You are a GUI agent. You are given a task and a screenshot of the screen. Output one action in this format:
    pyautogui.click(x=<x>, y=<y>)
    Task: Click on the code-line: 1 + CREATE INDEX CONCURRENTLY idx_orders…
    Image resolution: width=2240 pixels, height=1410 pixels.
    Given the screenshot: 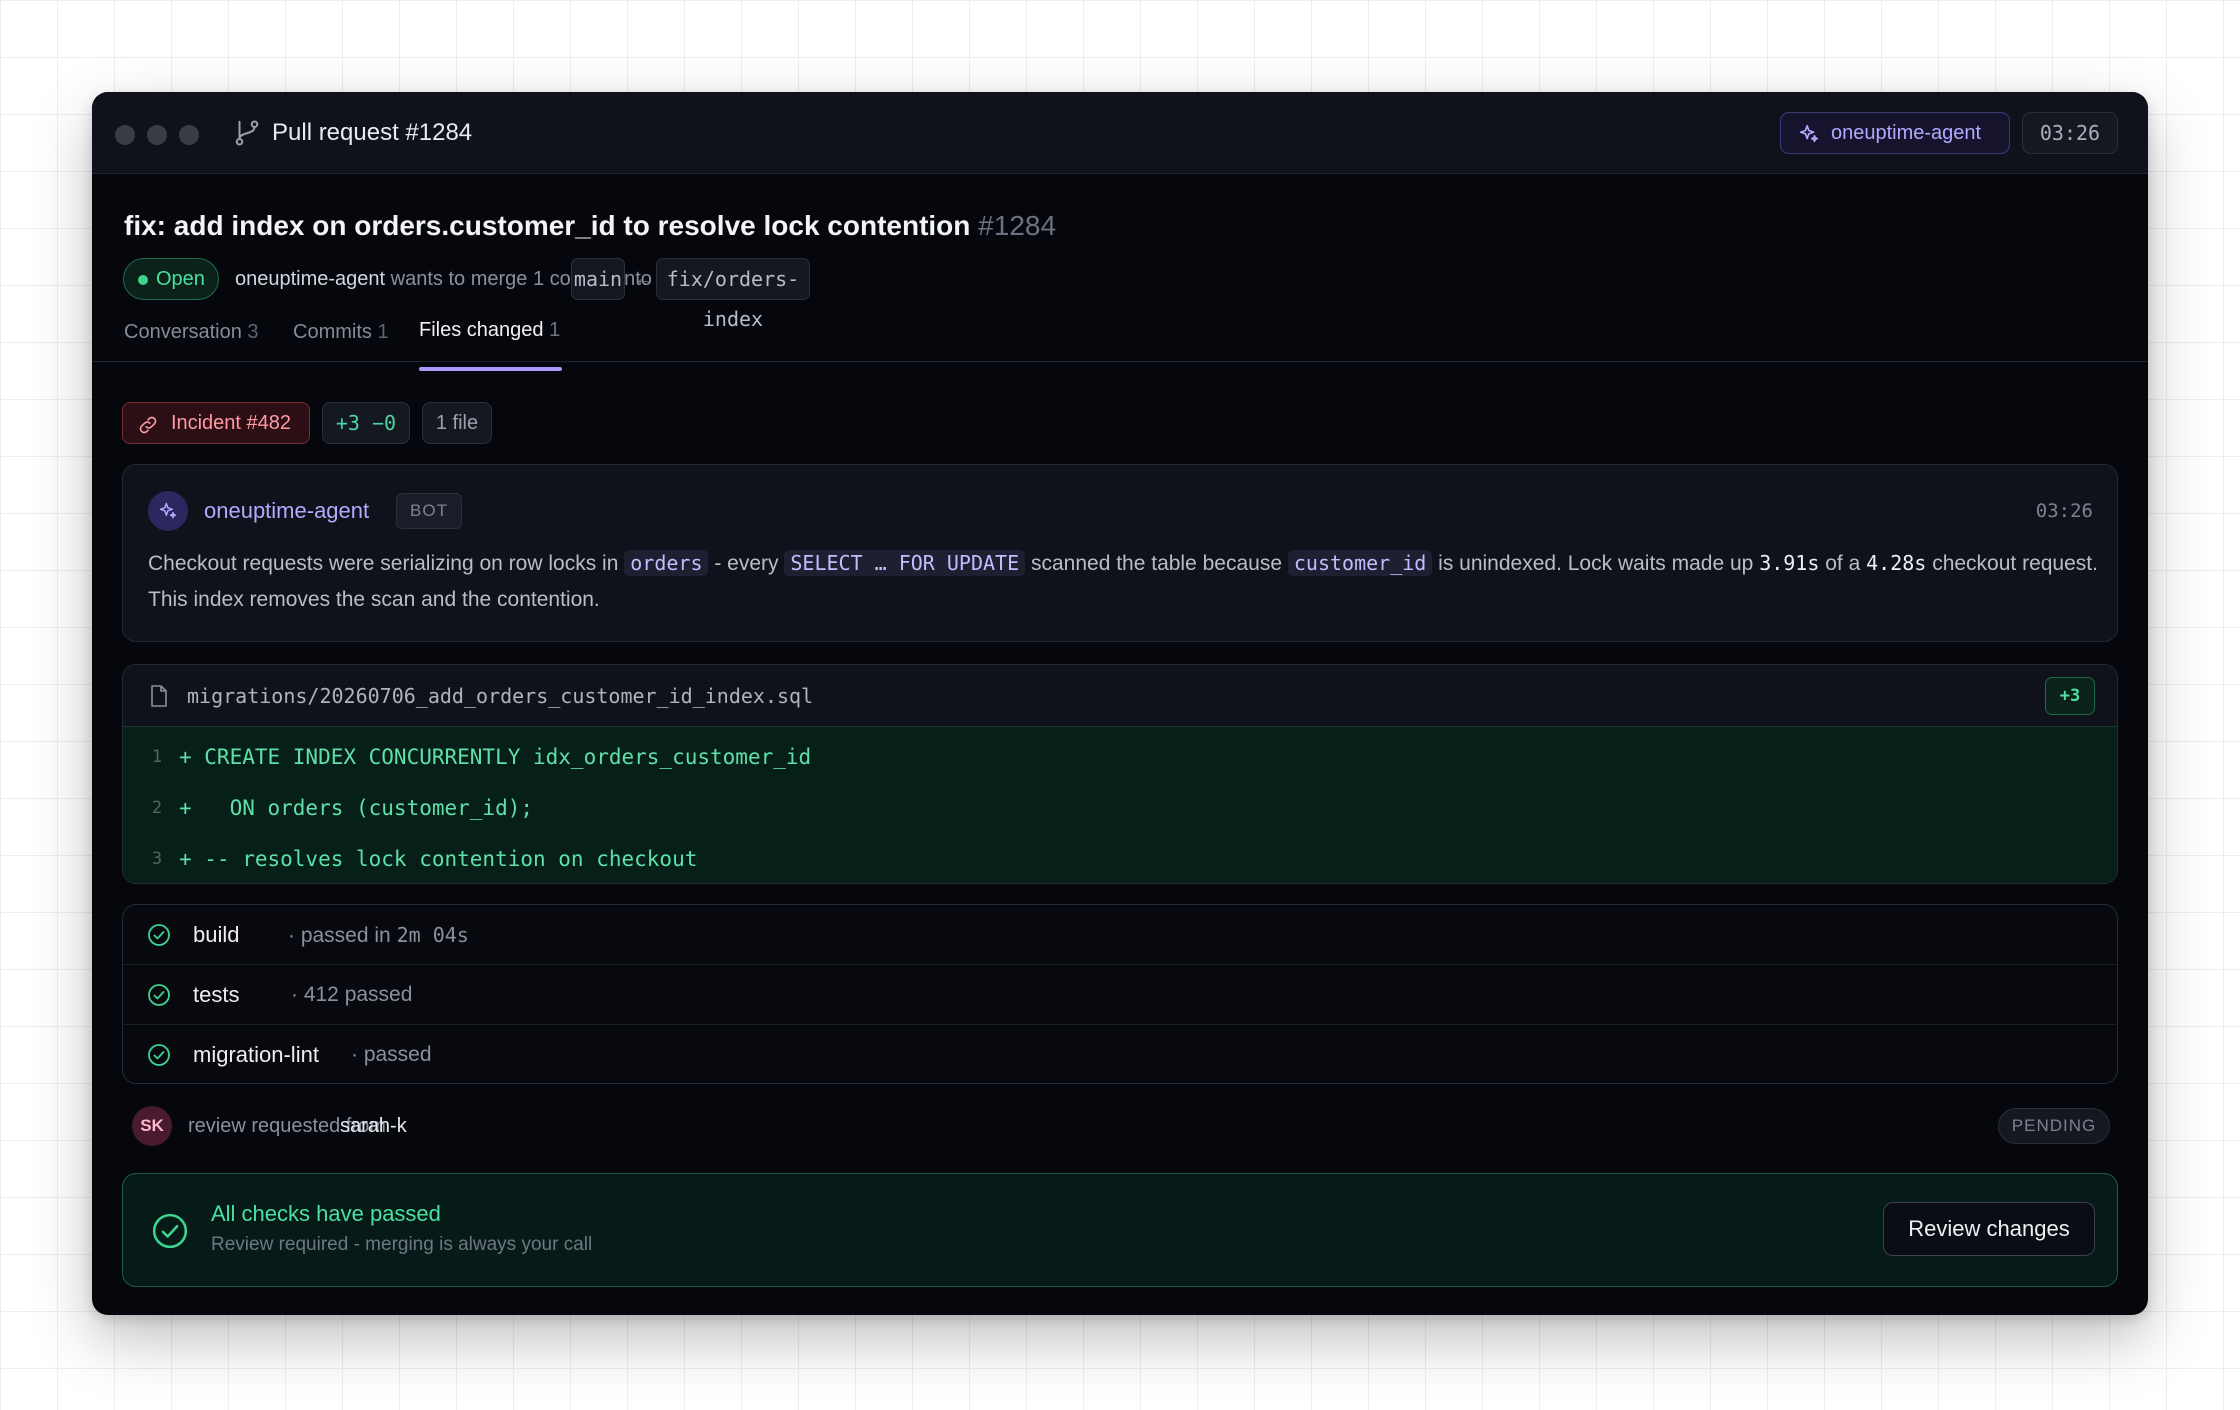 What is the action you would take?
    pyautogui.click(x=1120, y=757)
    